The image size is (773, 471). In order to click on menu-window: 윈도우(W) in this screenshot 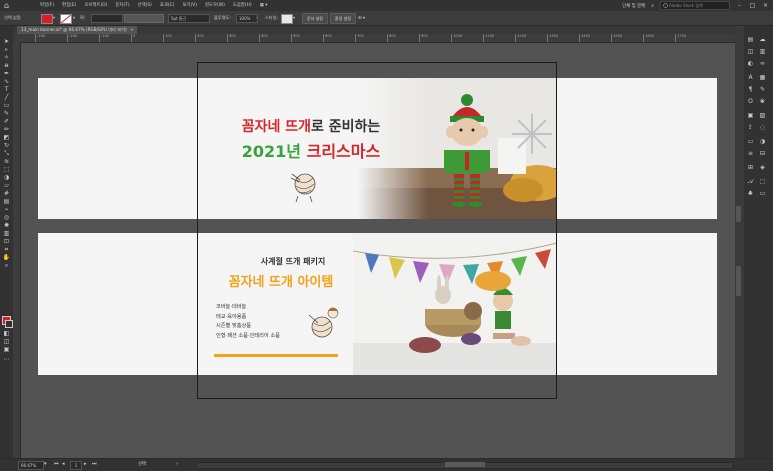, I will do `click(215, 5)`.